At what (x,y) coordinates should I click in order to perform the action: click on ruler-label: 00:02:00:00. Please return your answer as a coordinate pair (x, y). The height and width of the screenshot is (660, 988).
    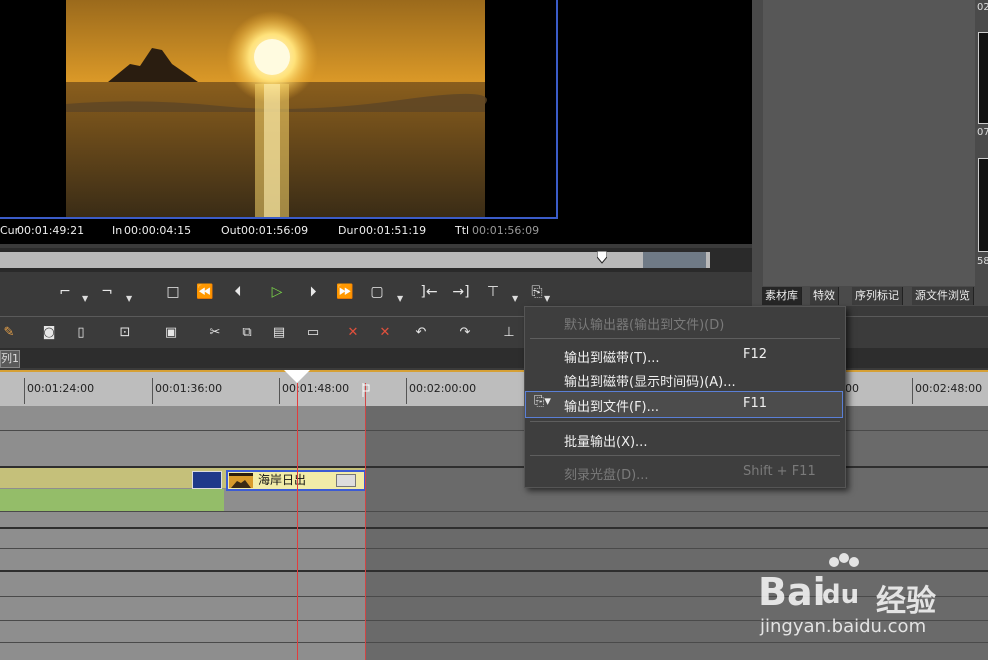
    Looking at the image, I should click on (443, 388).